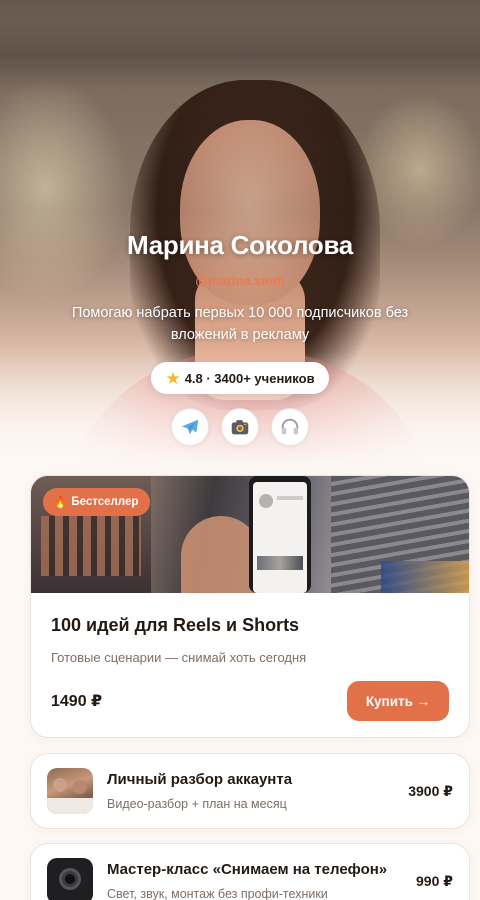  I want to click on instagram-link, so click(240, 427).